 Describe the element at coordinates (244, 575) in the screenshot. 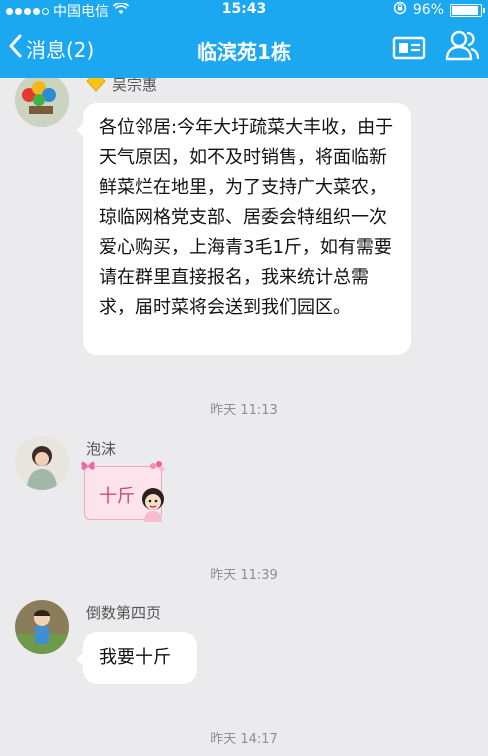

I see `timestamp: 昨天 11:39` at that location.